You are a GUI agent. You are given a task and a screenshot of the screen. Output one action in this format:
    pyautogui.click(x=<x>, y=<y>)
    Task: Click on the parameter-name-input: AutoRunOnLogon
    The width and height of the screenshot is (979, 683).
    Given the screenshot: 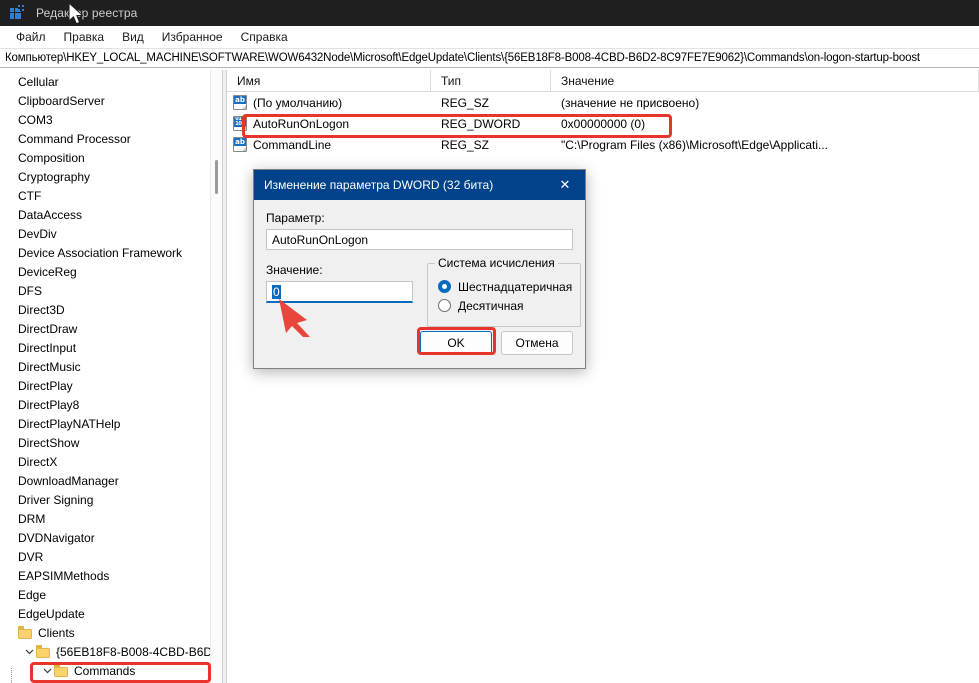 What is the action you would take?
    pyautogui.click(x=419, y=239)
    